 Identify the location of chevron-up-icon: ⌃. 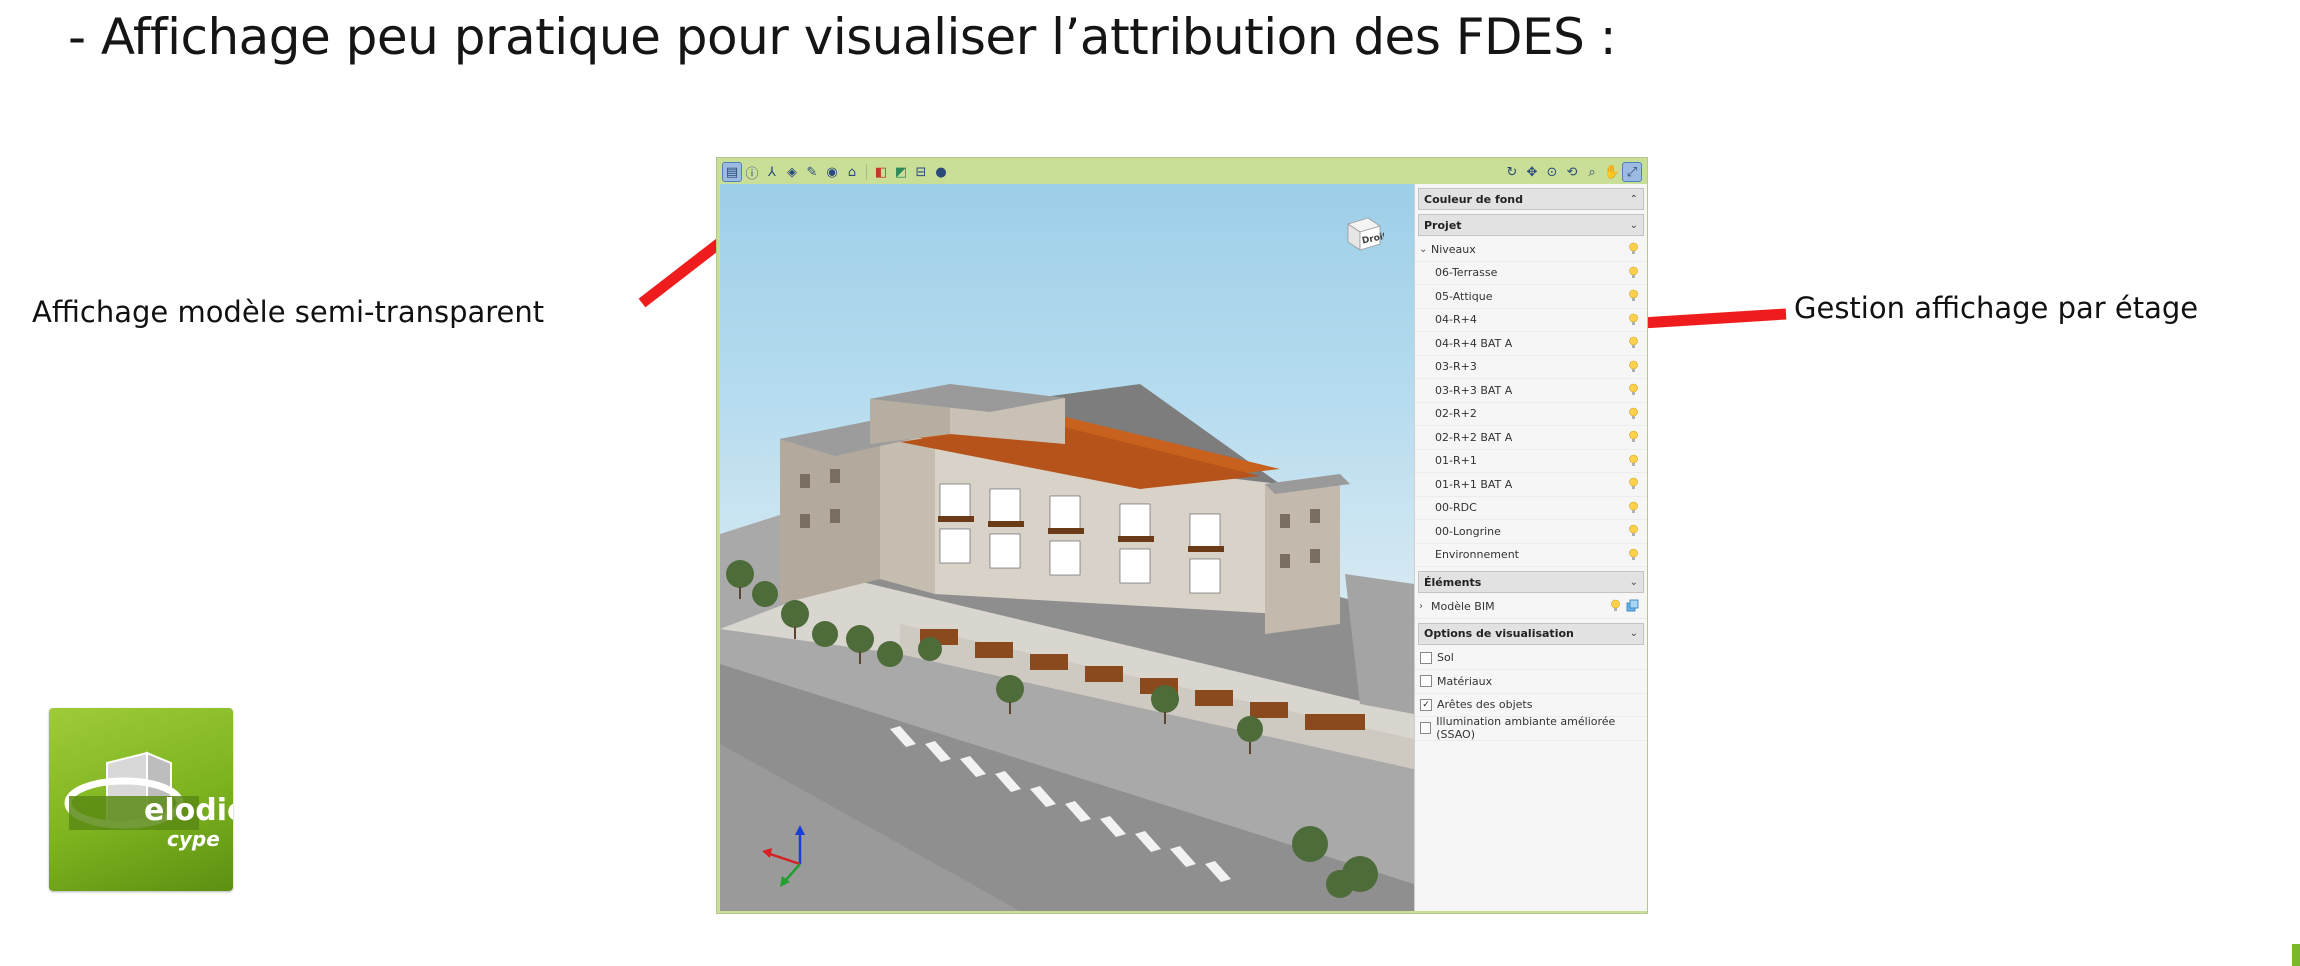
(1633, 199).